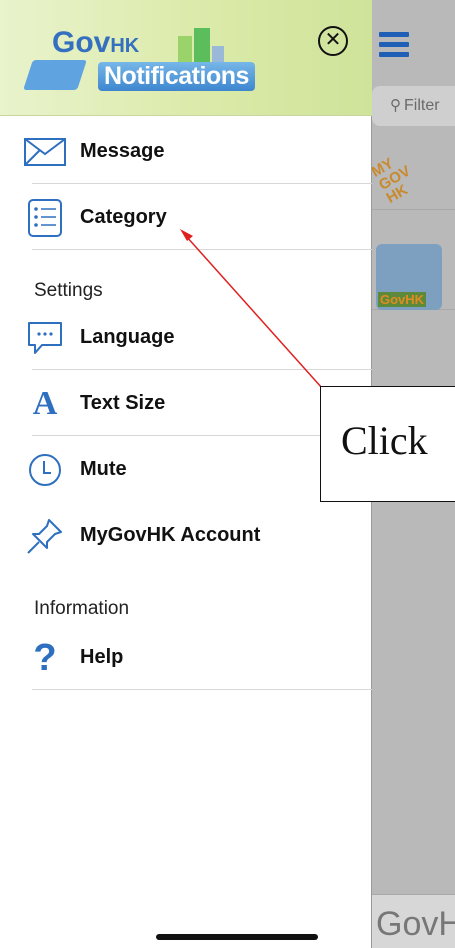 The width and height of the screenshot is (455, 948). I want to click on annotation-callout: Click, so click(387, 444).